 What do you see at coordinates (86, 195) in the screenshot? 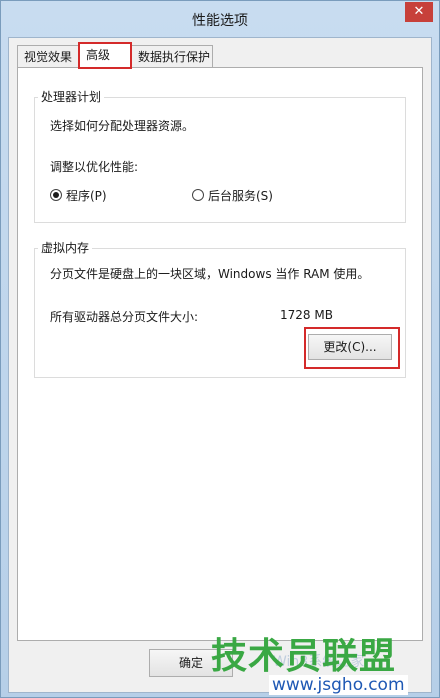
I see `radio-programs-label: 程序(P)` at bounding box center [86, 195].